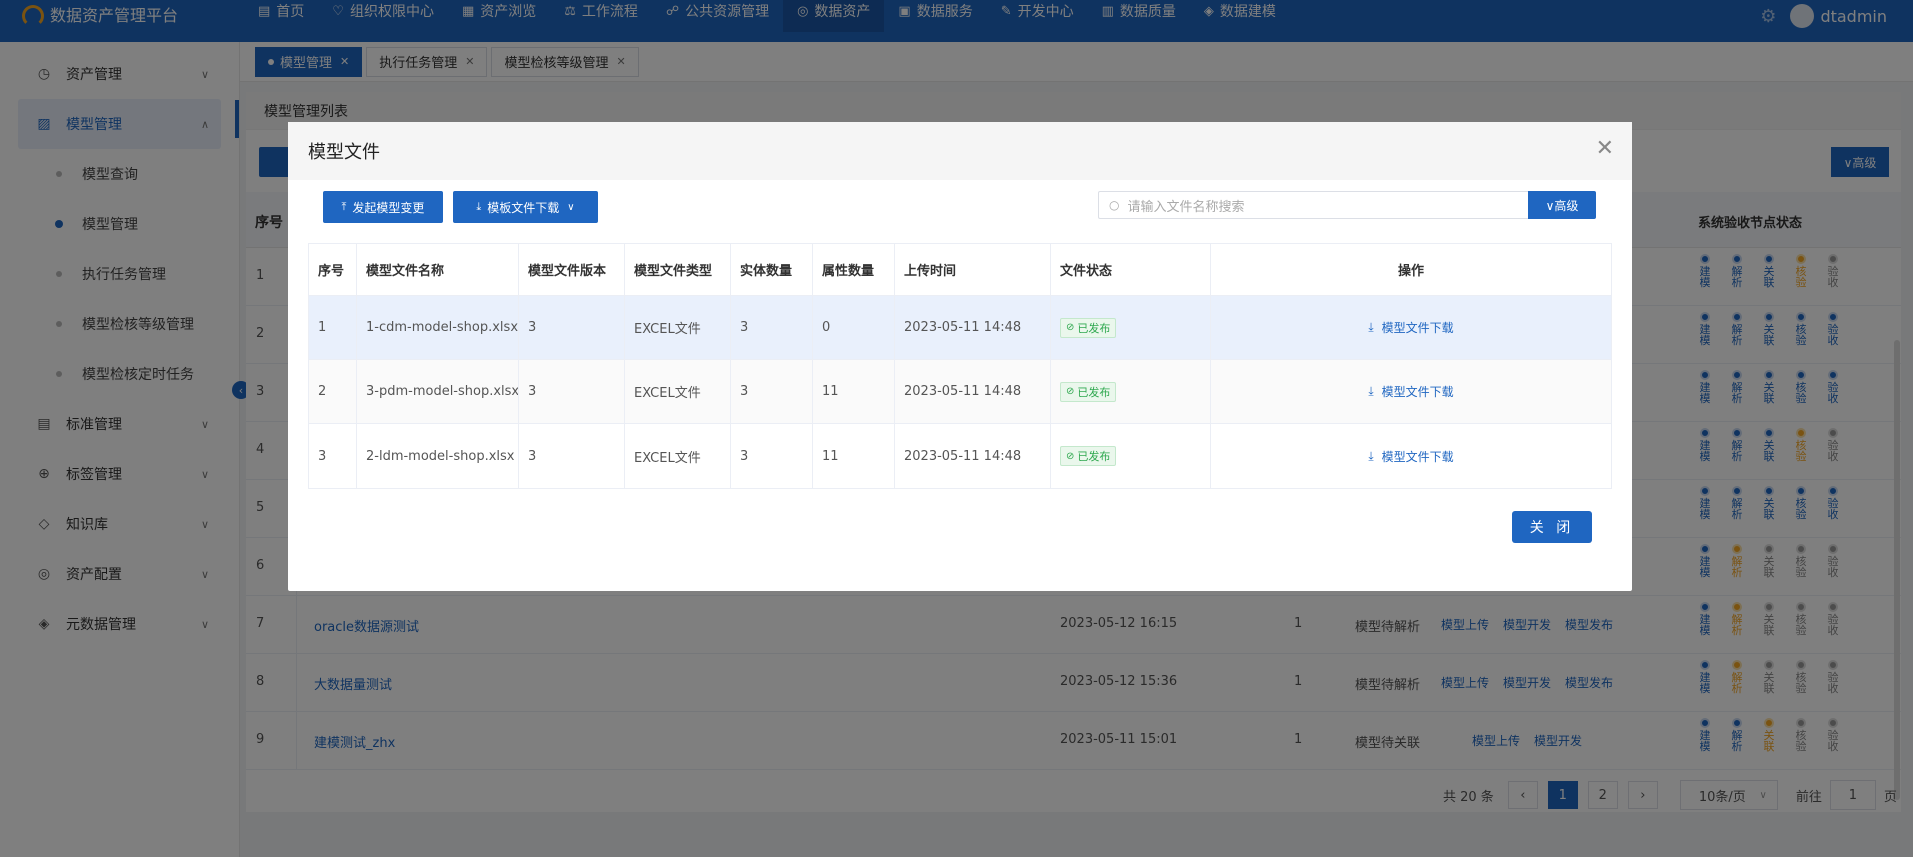  I want to click on initiate-model-change-label: 发起模型变更, so click(388, 207).